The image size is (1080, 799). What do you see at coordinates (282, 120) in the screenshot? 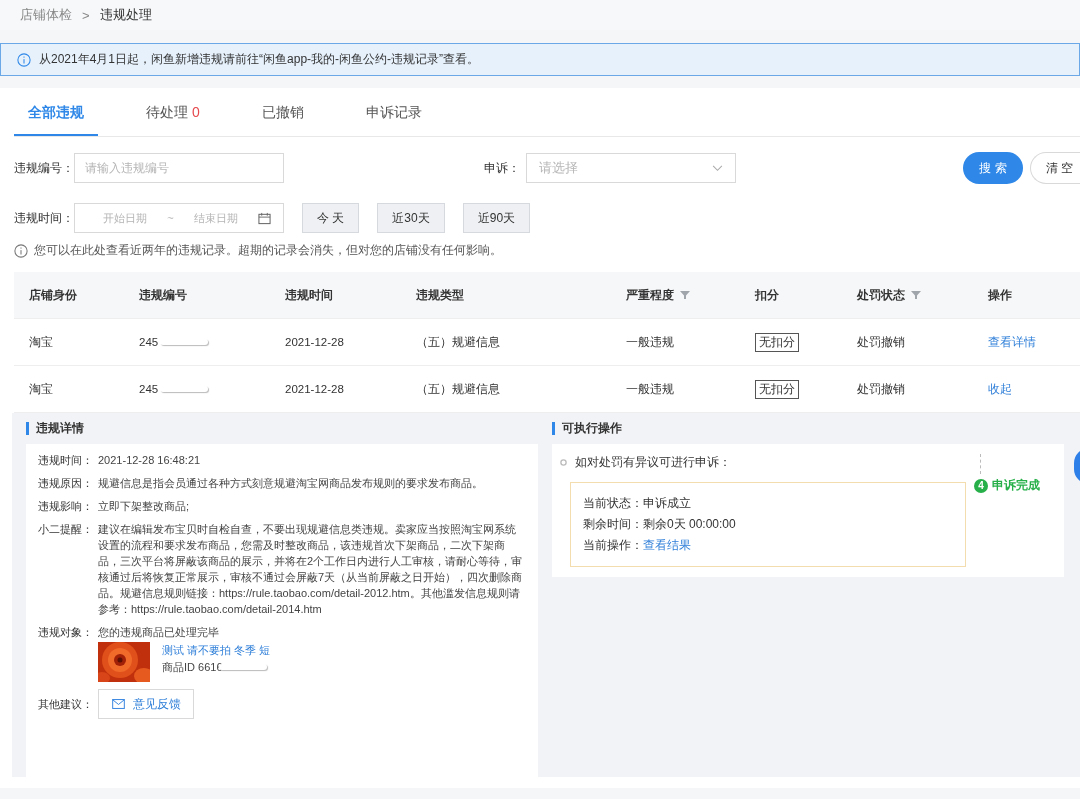
I see `tab: 已撤销` at bounding box center [282, 120].